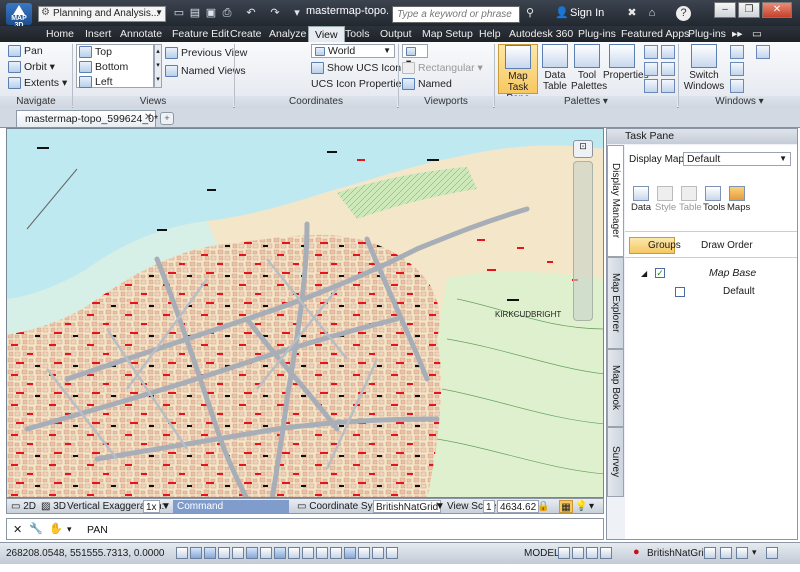 This screenshot has height=572, width=800. Describe the element at coordinates (115, 52) in the screenshot. I see `view-top: Top` at that location.